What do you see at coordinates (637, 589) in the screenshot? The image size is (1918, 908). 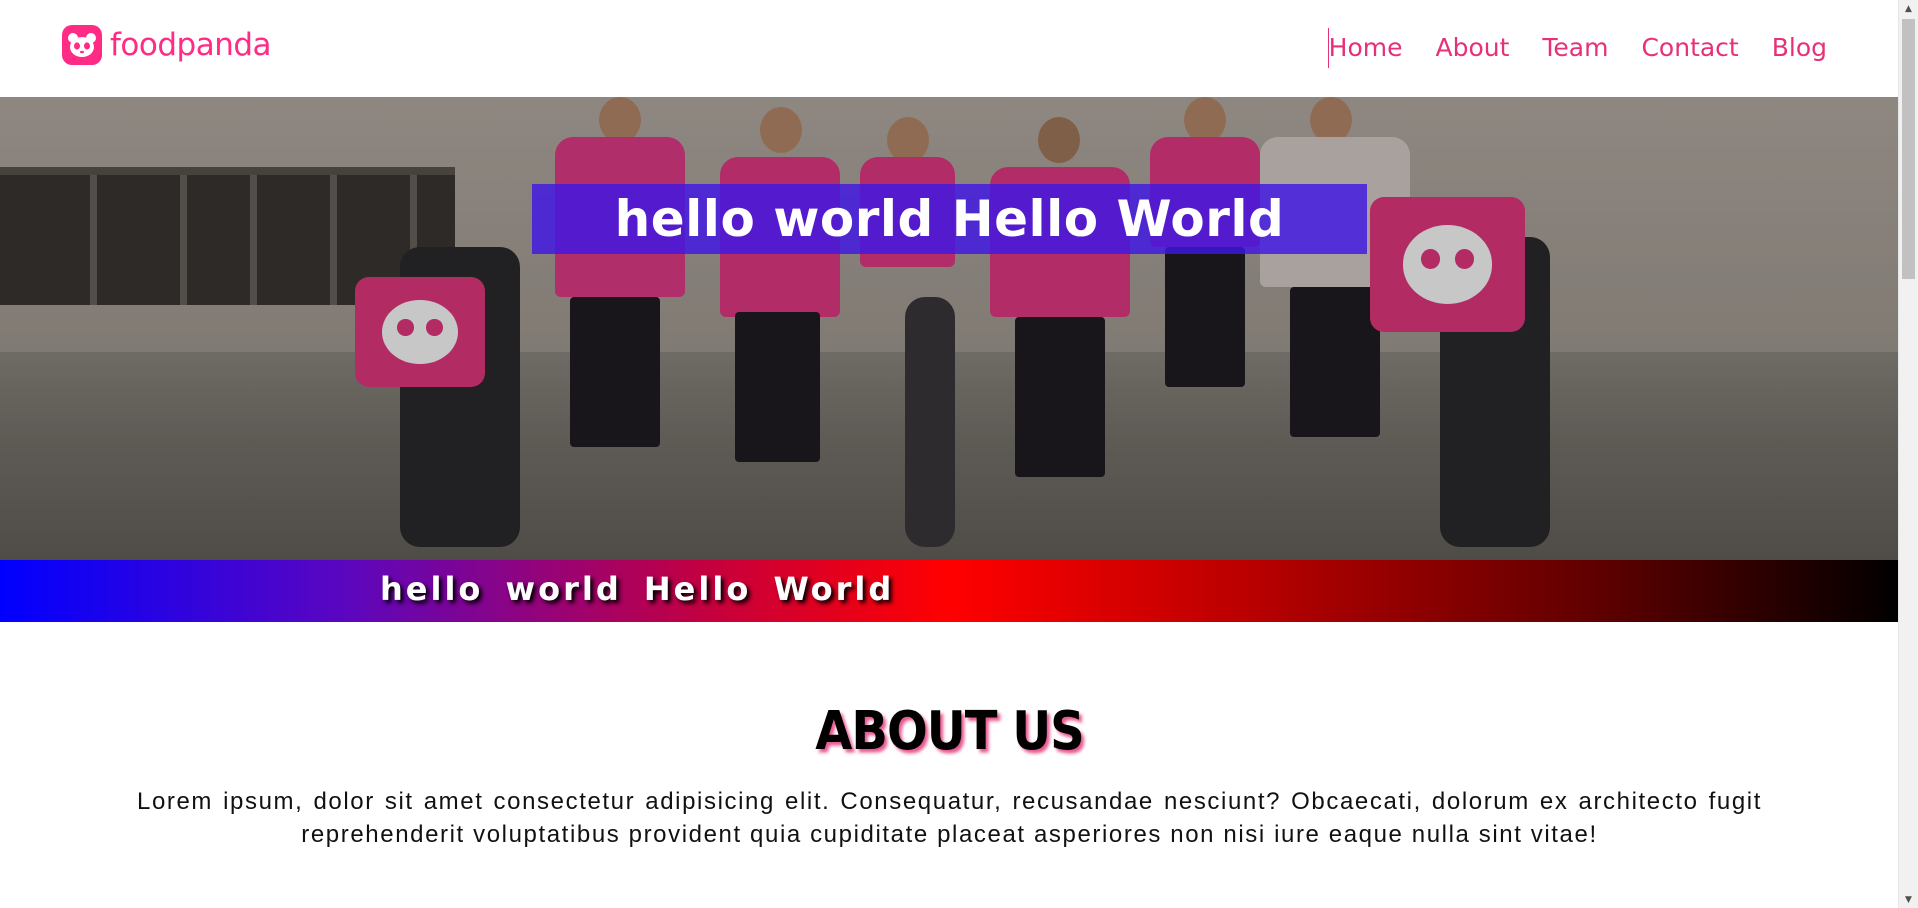 I see `band-text: hello world Hello World` at bounding box center [637, 589].